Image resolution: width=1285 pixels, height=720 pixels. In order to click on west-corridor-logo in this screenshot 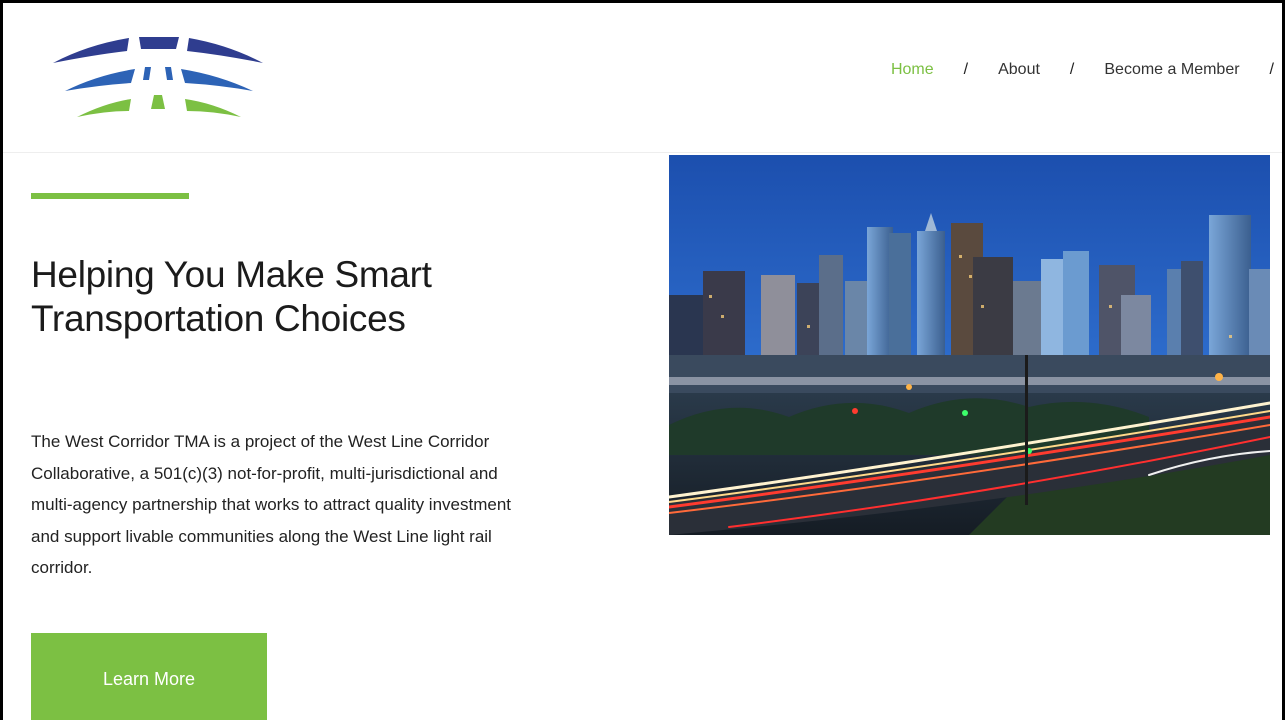, I will do `click(158, 78)`.